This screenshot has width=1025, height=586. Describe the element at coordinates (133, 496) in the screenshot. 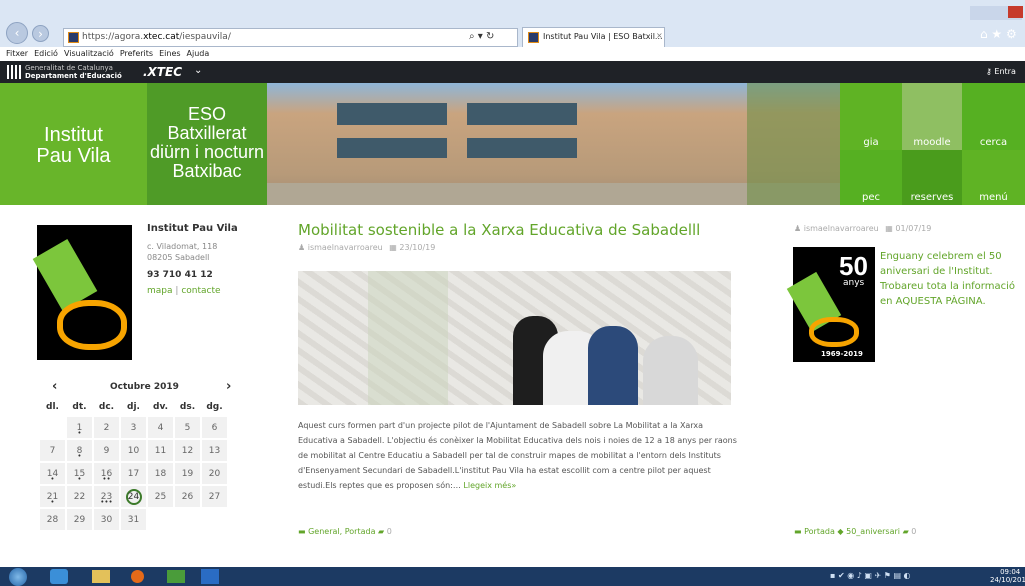

I see `calendar-day-today: 24` at that location.